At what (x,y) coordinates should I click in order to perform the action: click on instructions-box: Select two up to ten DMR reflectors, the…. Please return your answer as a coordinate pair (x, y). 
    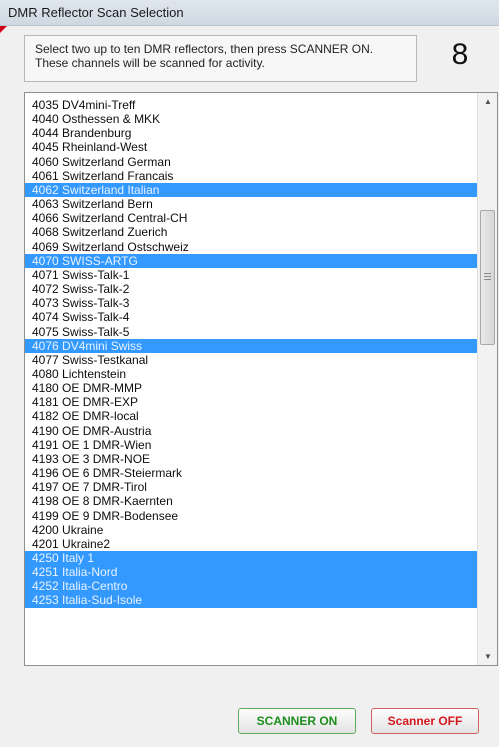
    Looking at the image, I should click on (220, 58).